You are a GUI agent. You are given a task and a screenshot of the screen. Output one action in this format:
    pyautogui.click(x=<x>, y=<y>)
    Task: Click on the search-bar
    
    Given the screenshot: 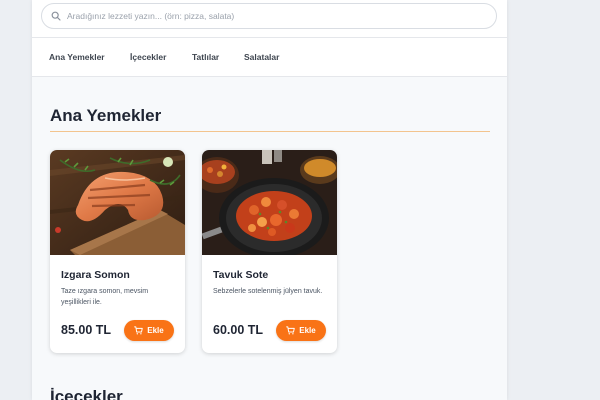 What is the action you would take?
    pyautogui.click(x=269, y=19)
    